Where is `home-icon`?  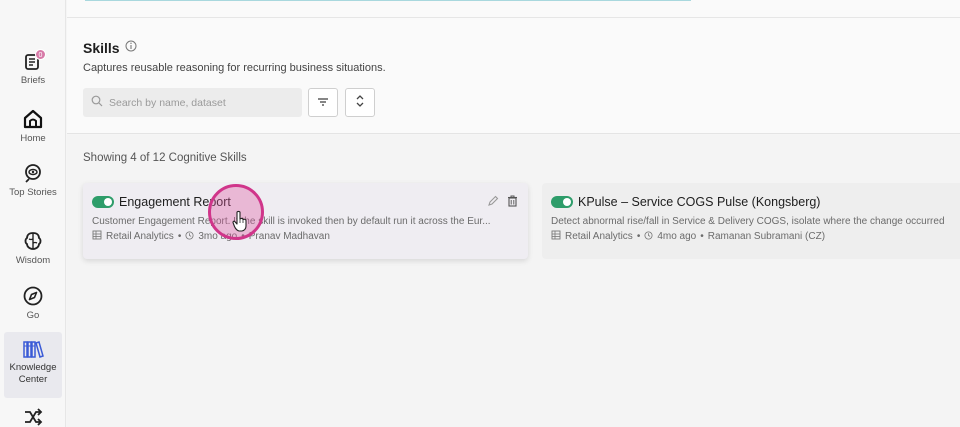
home-icon is located at coordinates (33, 119).